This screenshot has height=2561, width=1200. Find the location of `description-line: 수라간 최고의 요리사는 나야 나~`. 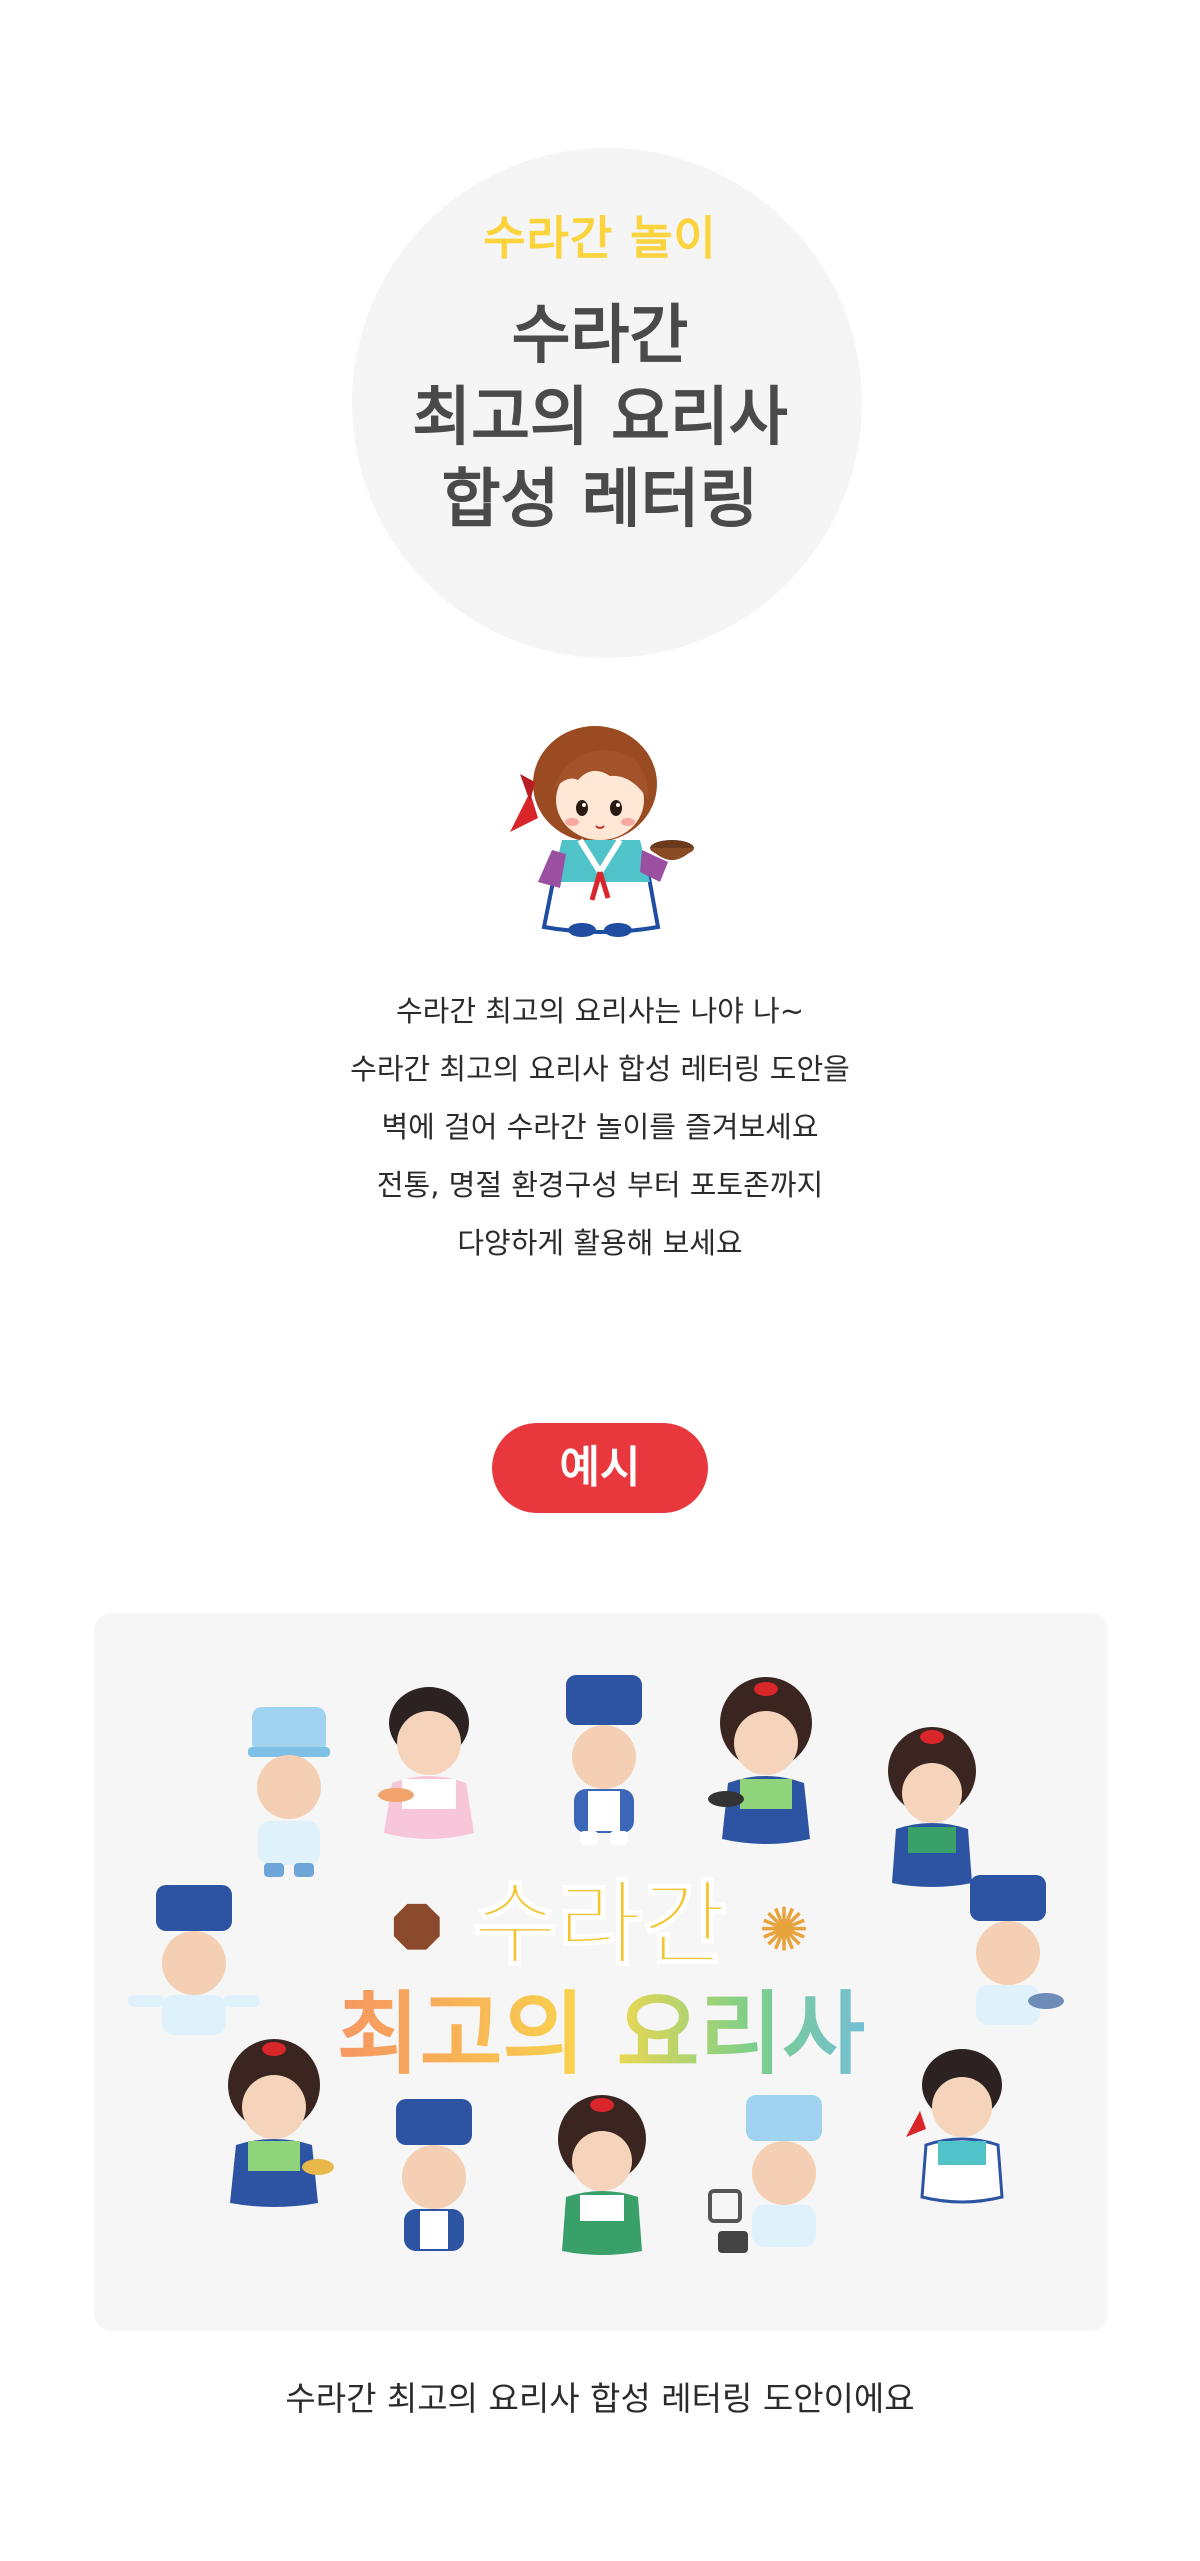

description-line: 수라간 최고의 요리사는 나야 나~ is located at coordinates (599, 1011).